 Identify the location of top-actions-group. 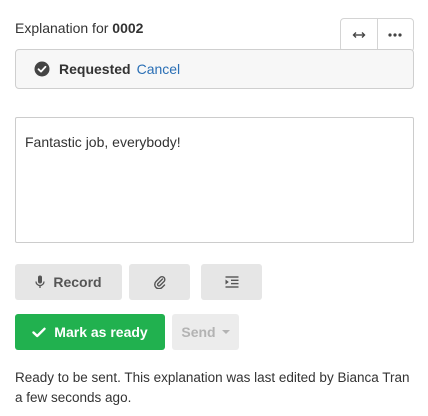
(377, 35).